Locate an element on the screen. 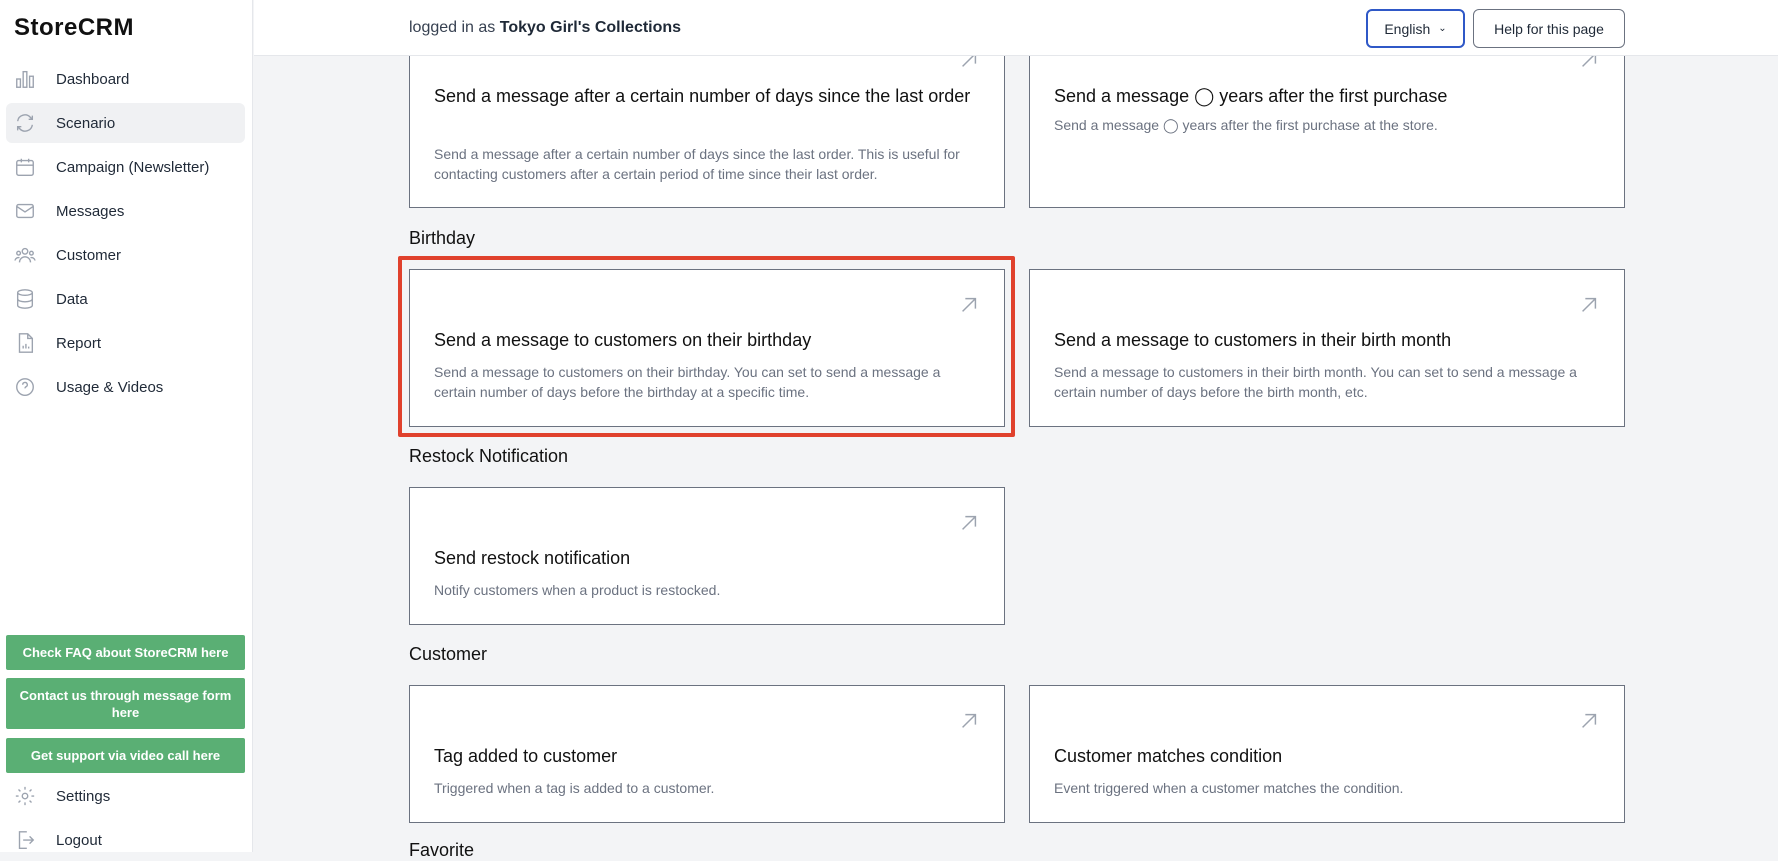  sidebar-item-usage-videos: Usage & Videos is located at coordinates (125, 387).